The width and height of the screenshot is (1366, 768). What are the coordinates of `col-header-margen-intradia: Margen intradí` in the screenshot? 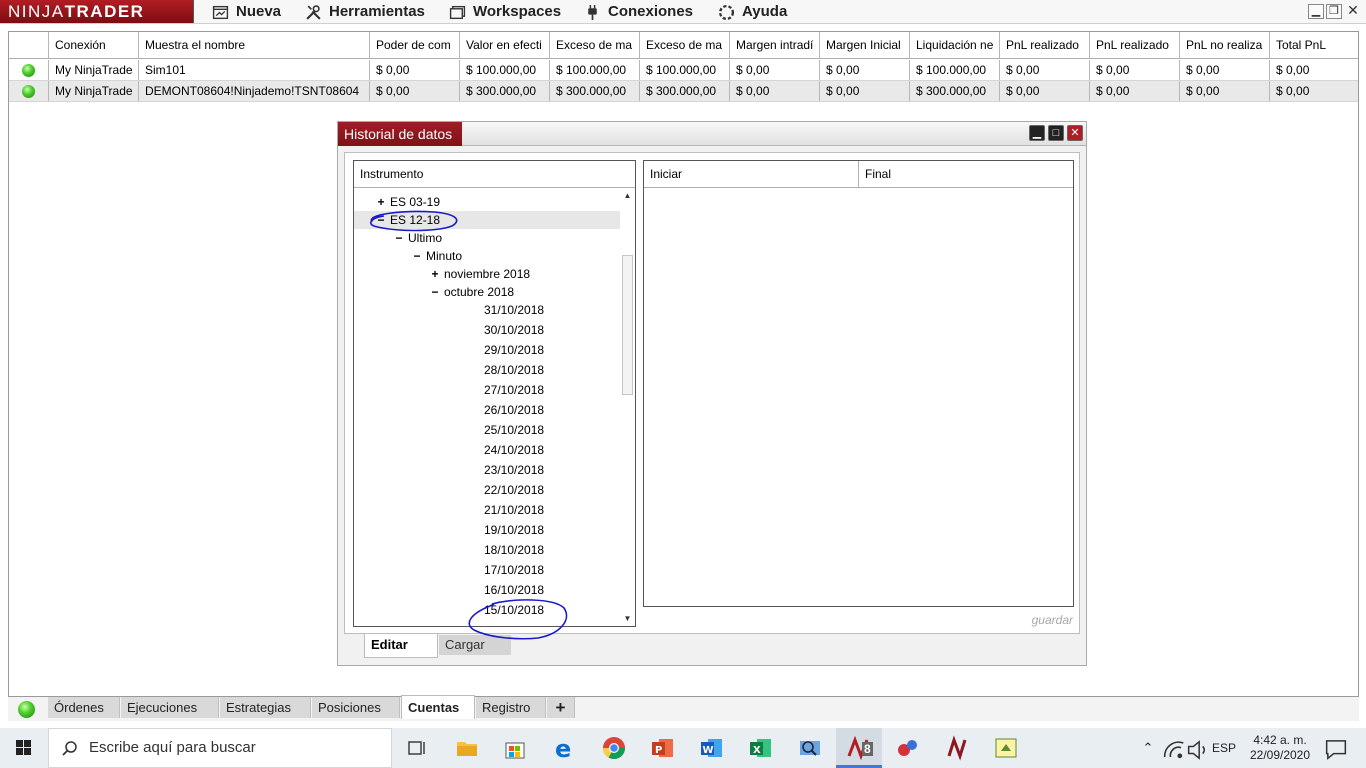 It's located at (775, 45).